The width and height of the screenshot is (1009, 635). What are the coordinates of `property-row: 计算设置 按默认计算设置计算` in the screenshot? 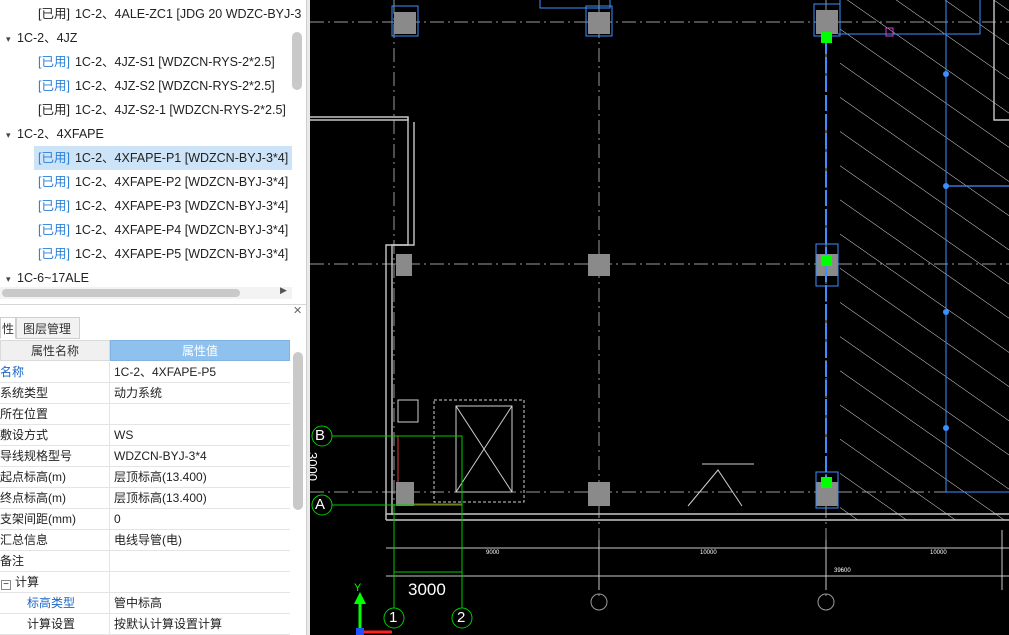 It's located at (145, 624).